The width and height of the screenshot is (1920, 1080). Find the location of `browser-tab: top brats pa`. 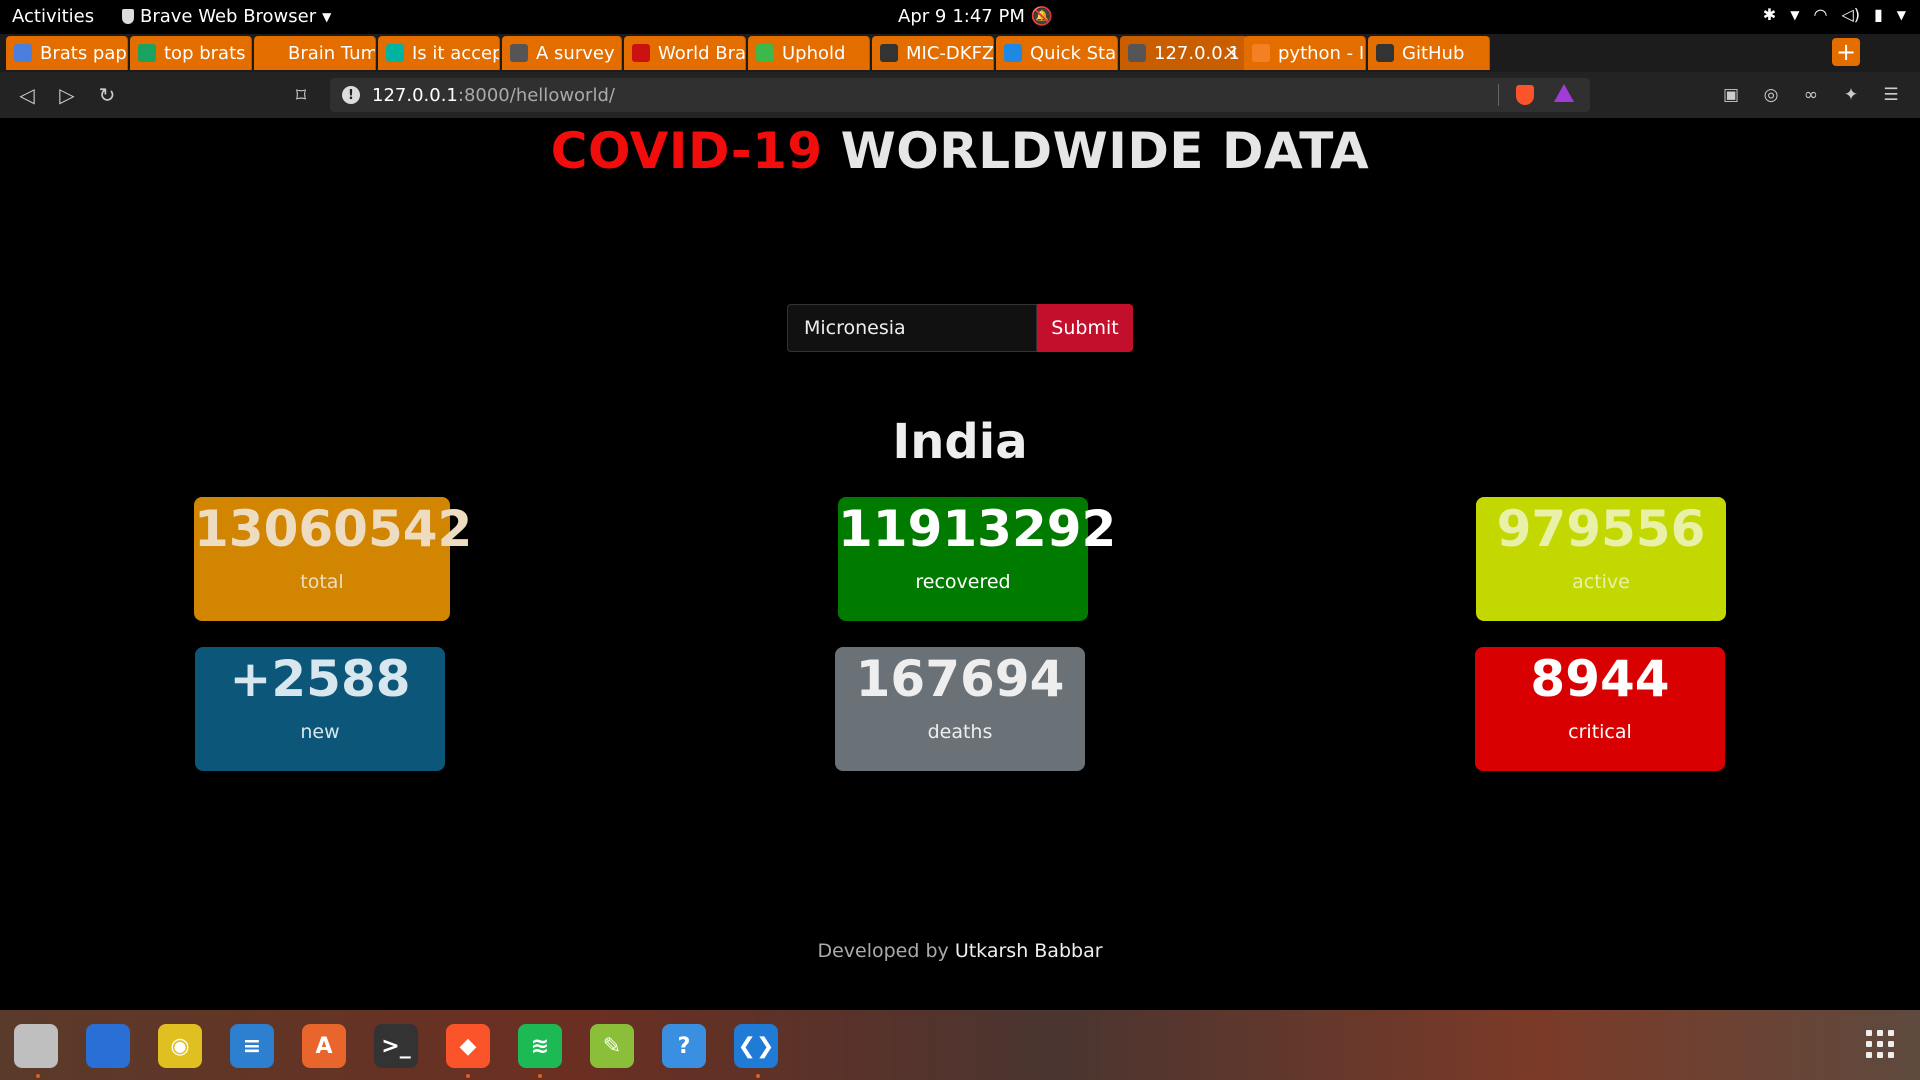

browser-tab: top brats pa is located at coordinates (191, 53).